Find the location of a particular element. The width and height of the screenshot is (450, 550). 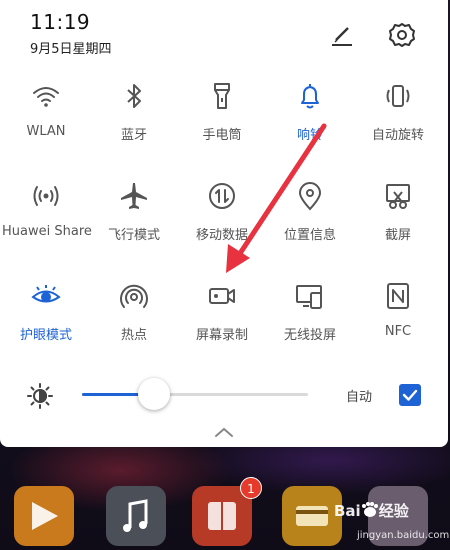

rotate-icon is located at coordinates (398, 96).